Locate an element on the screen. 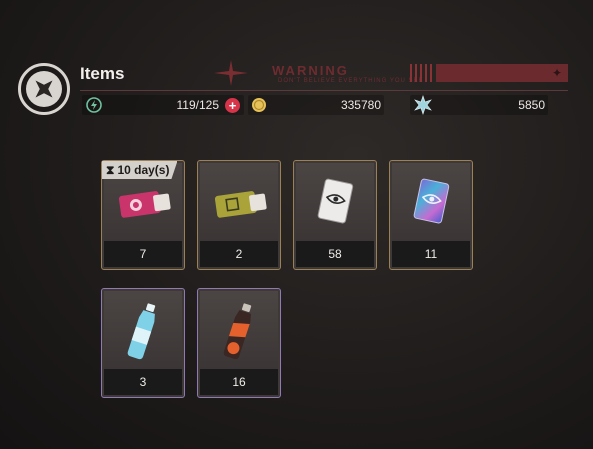  item-count: 58 is located at coordinates (335, 254).